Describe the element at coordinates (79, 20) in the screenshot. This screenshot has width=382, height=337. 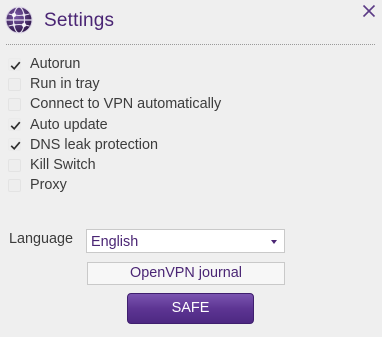
I see `page-title: Settings` at that location.